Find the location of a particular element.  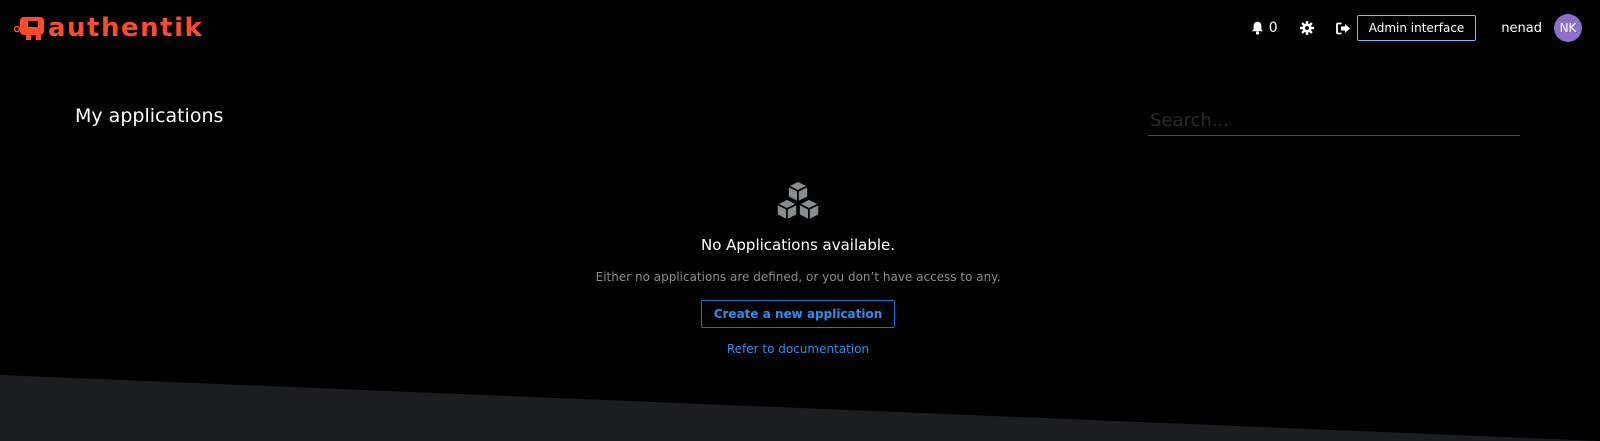

admin-interface-button: Admin interface is located at coordinates (1416, 28).